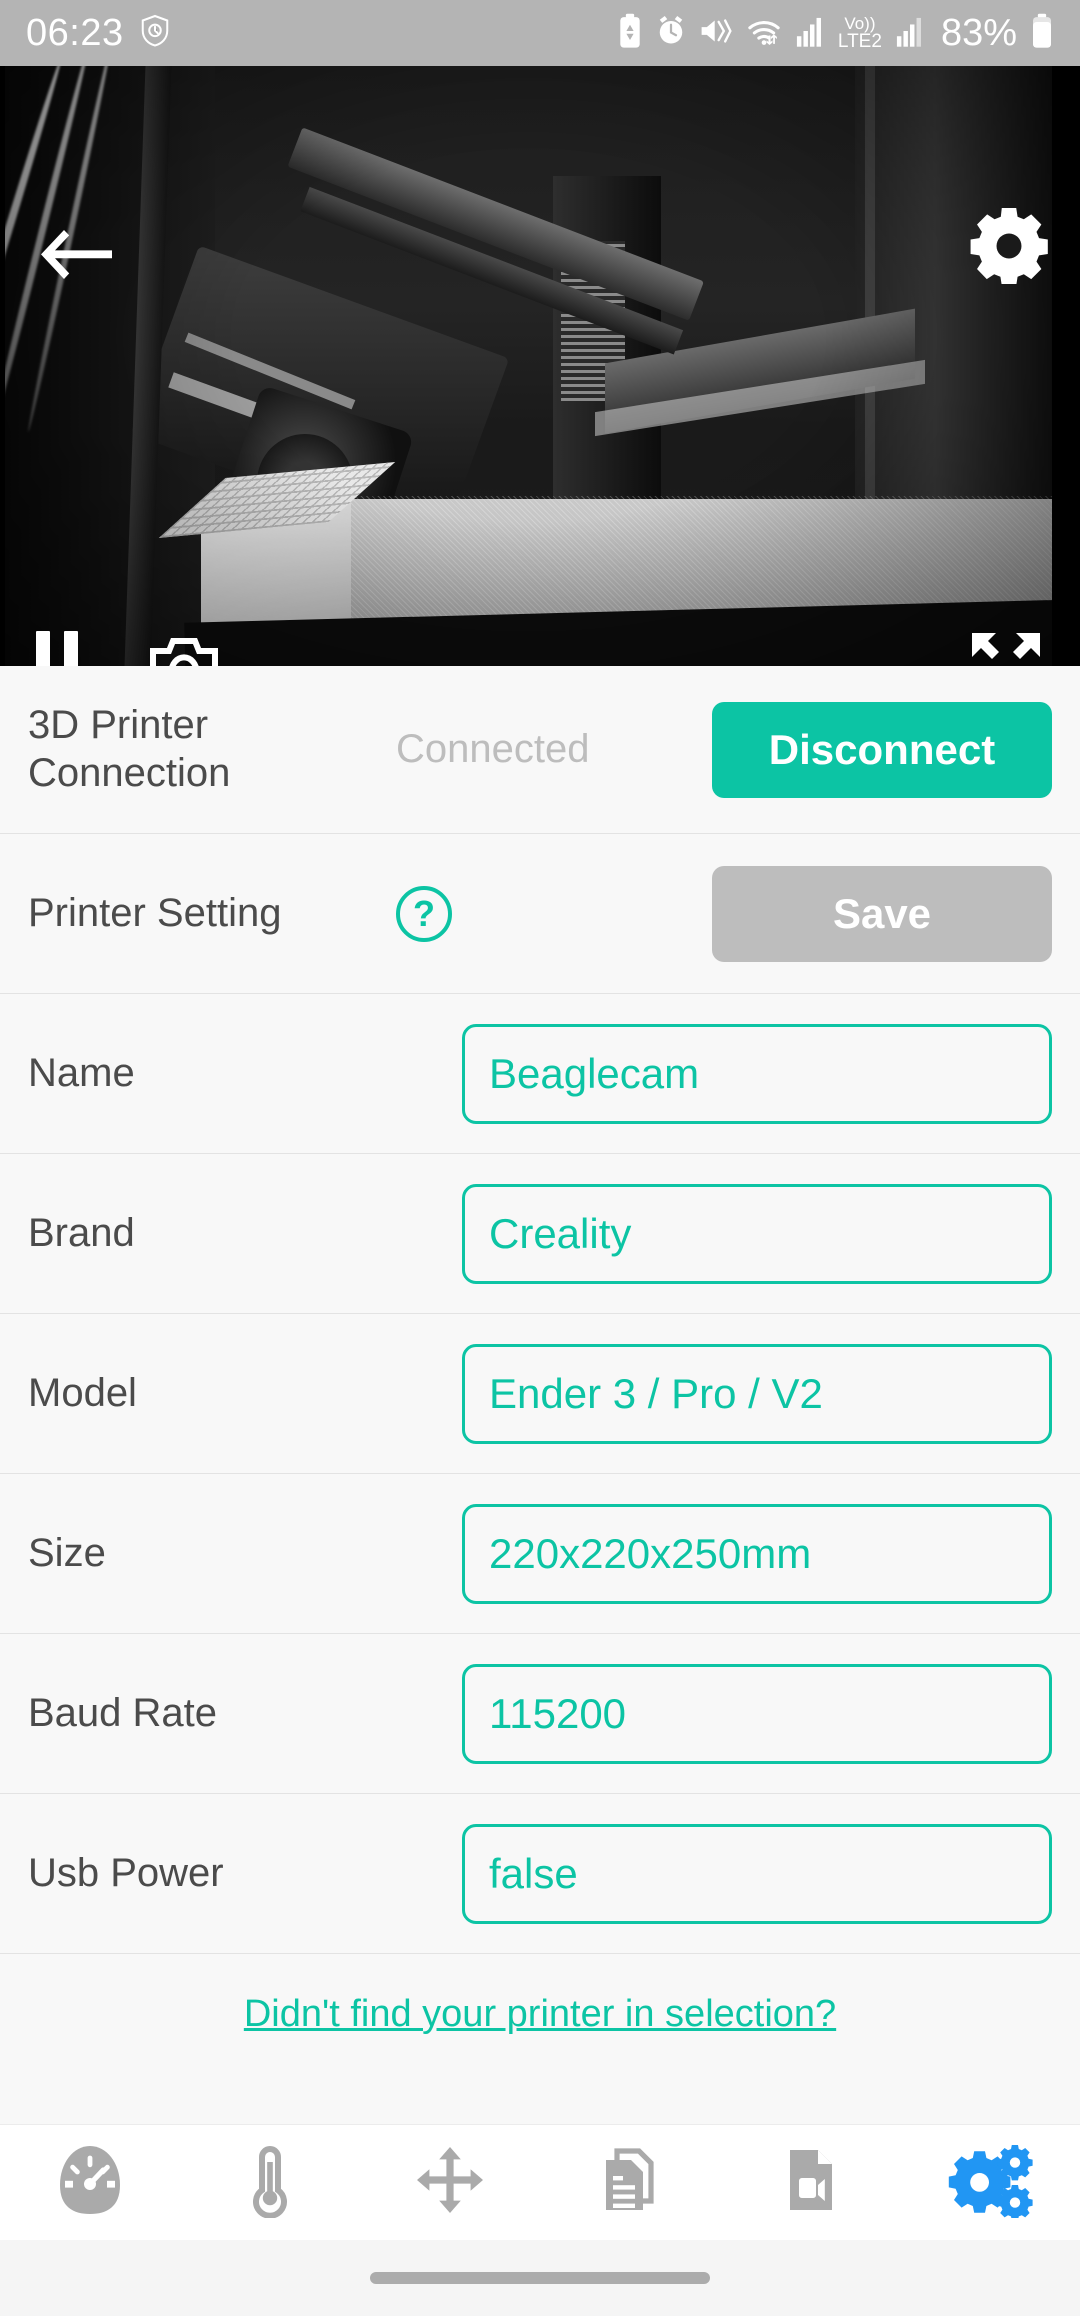 This screenshot has height=2316, width=1080. I want to click on bottom-navigation-bar, so click(540, 2182).